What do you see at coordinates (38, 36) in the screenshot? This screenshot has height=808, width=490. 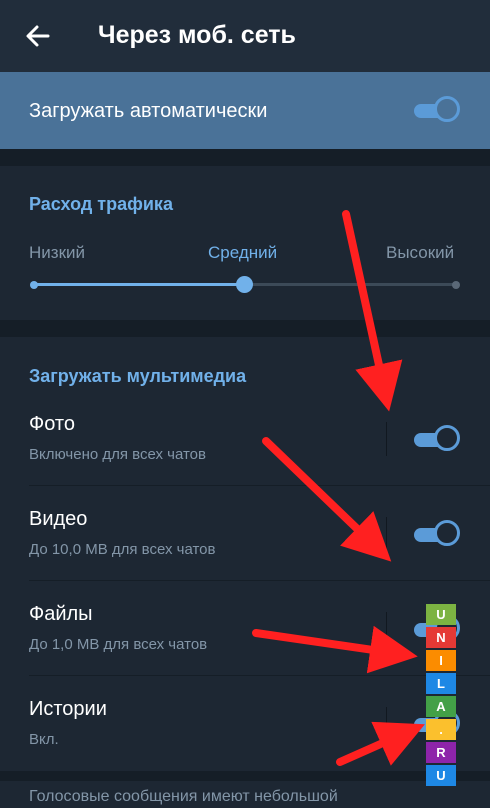 I see `arrow-left-icon` at bounding box center [38, 36].